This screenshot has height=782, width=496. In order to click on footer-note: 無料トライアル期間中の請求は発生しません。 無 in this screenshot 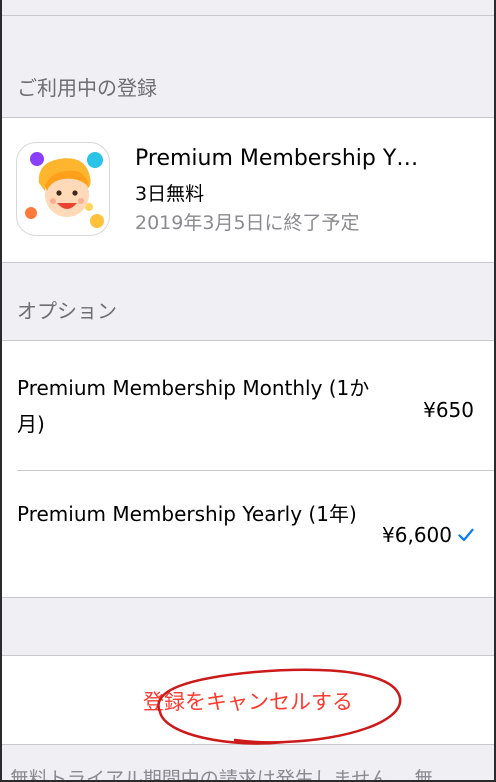, I will do `click(222, 775)`.